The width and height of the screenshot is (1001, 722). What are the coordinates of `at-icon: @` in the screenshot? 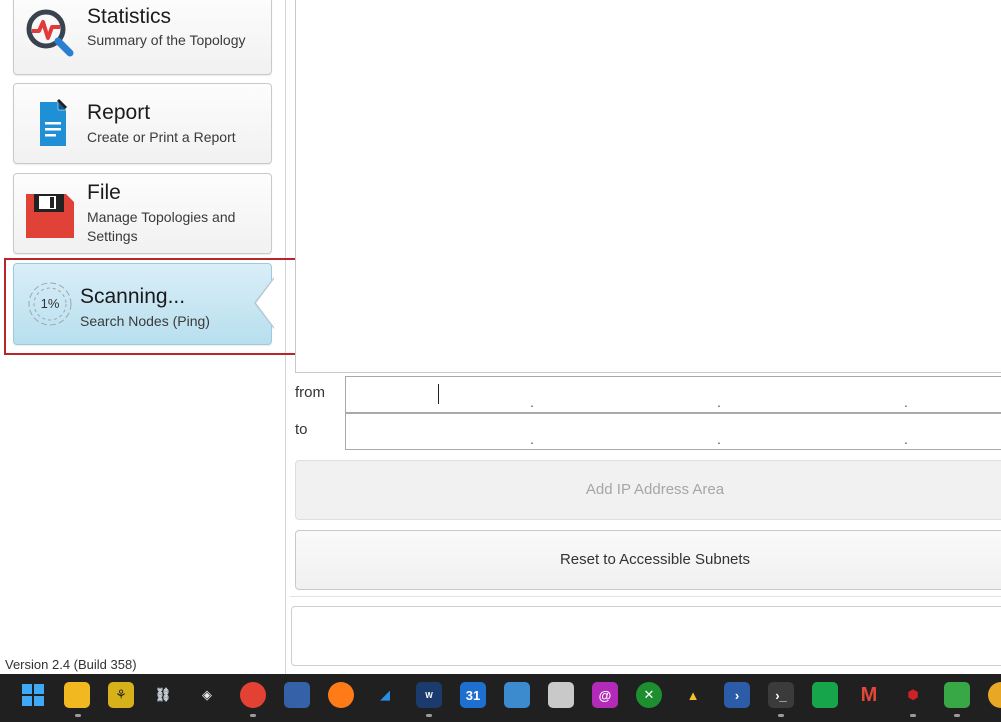 It's located at (605, 695).